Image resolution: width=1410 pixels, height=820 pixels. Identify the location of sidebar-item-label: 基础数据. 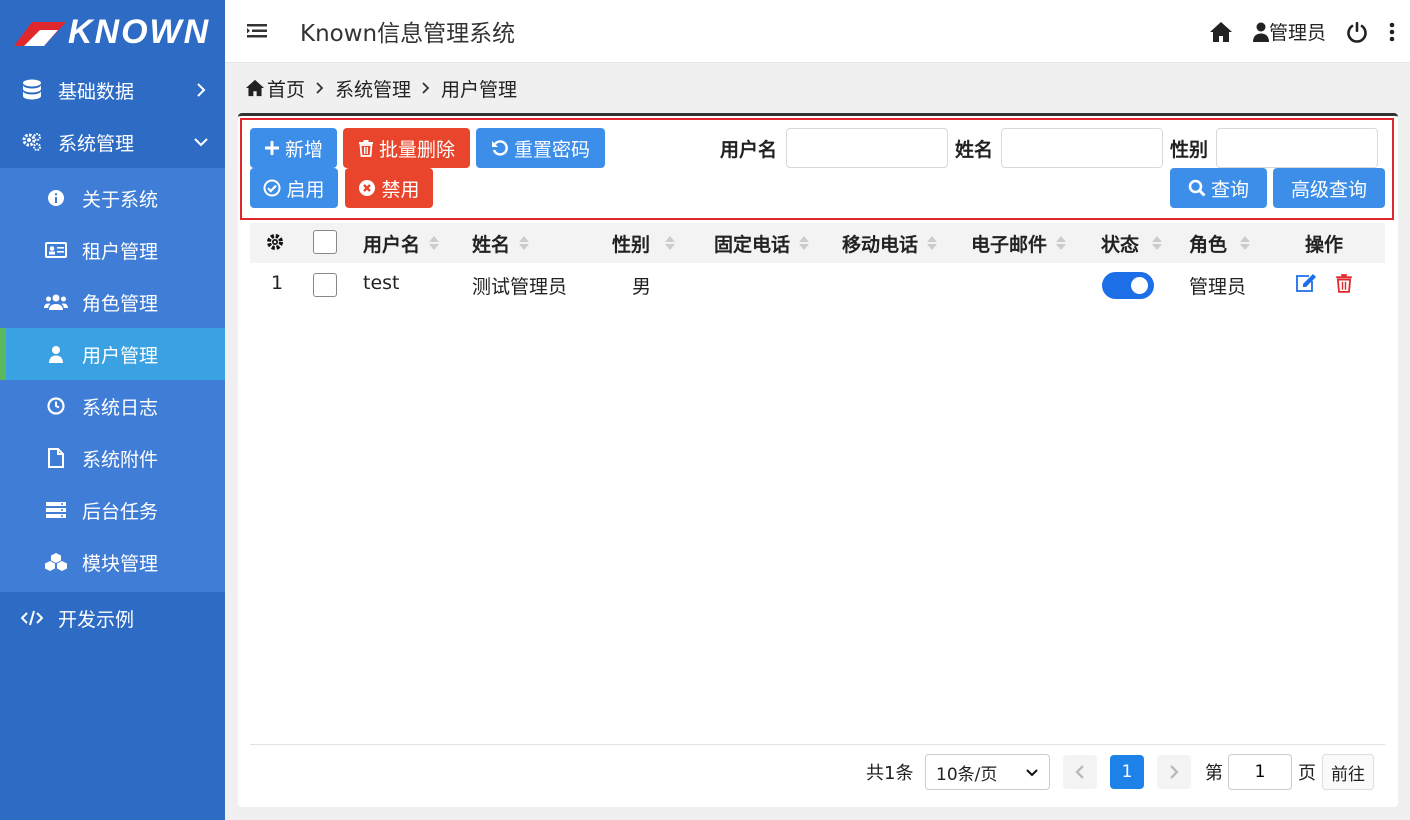
(96, 91).